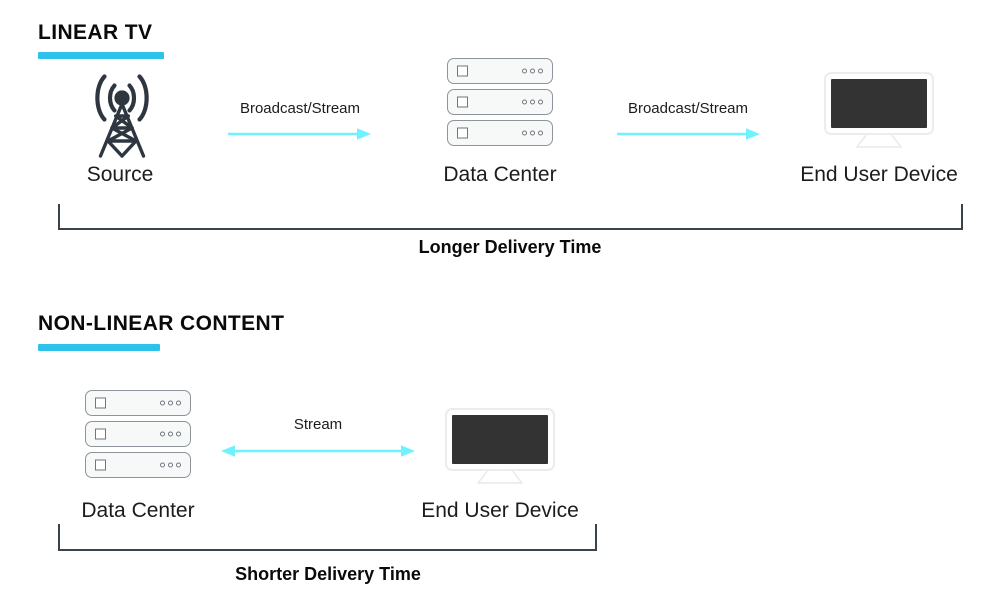 This screenshot has height=600, width=1000. Describe the element at coordinates (510, 217) in the screenshot. I see `bracket-longer-delivery-time` at that location.